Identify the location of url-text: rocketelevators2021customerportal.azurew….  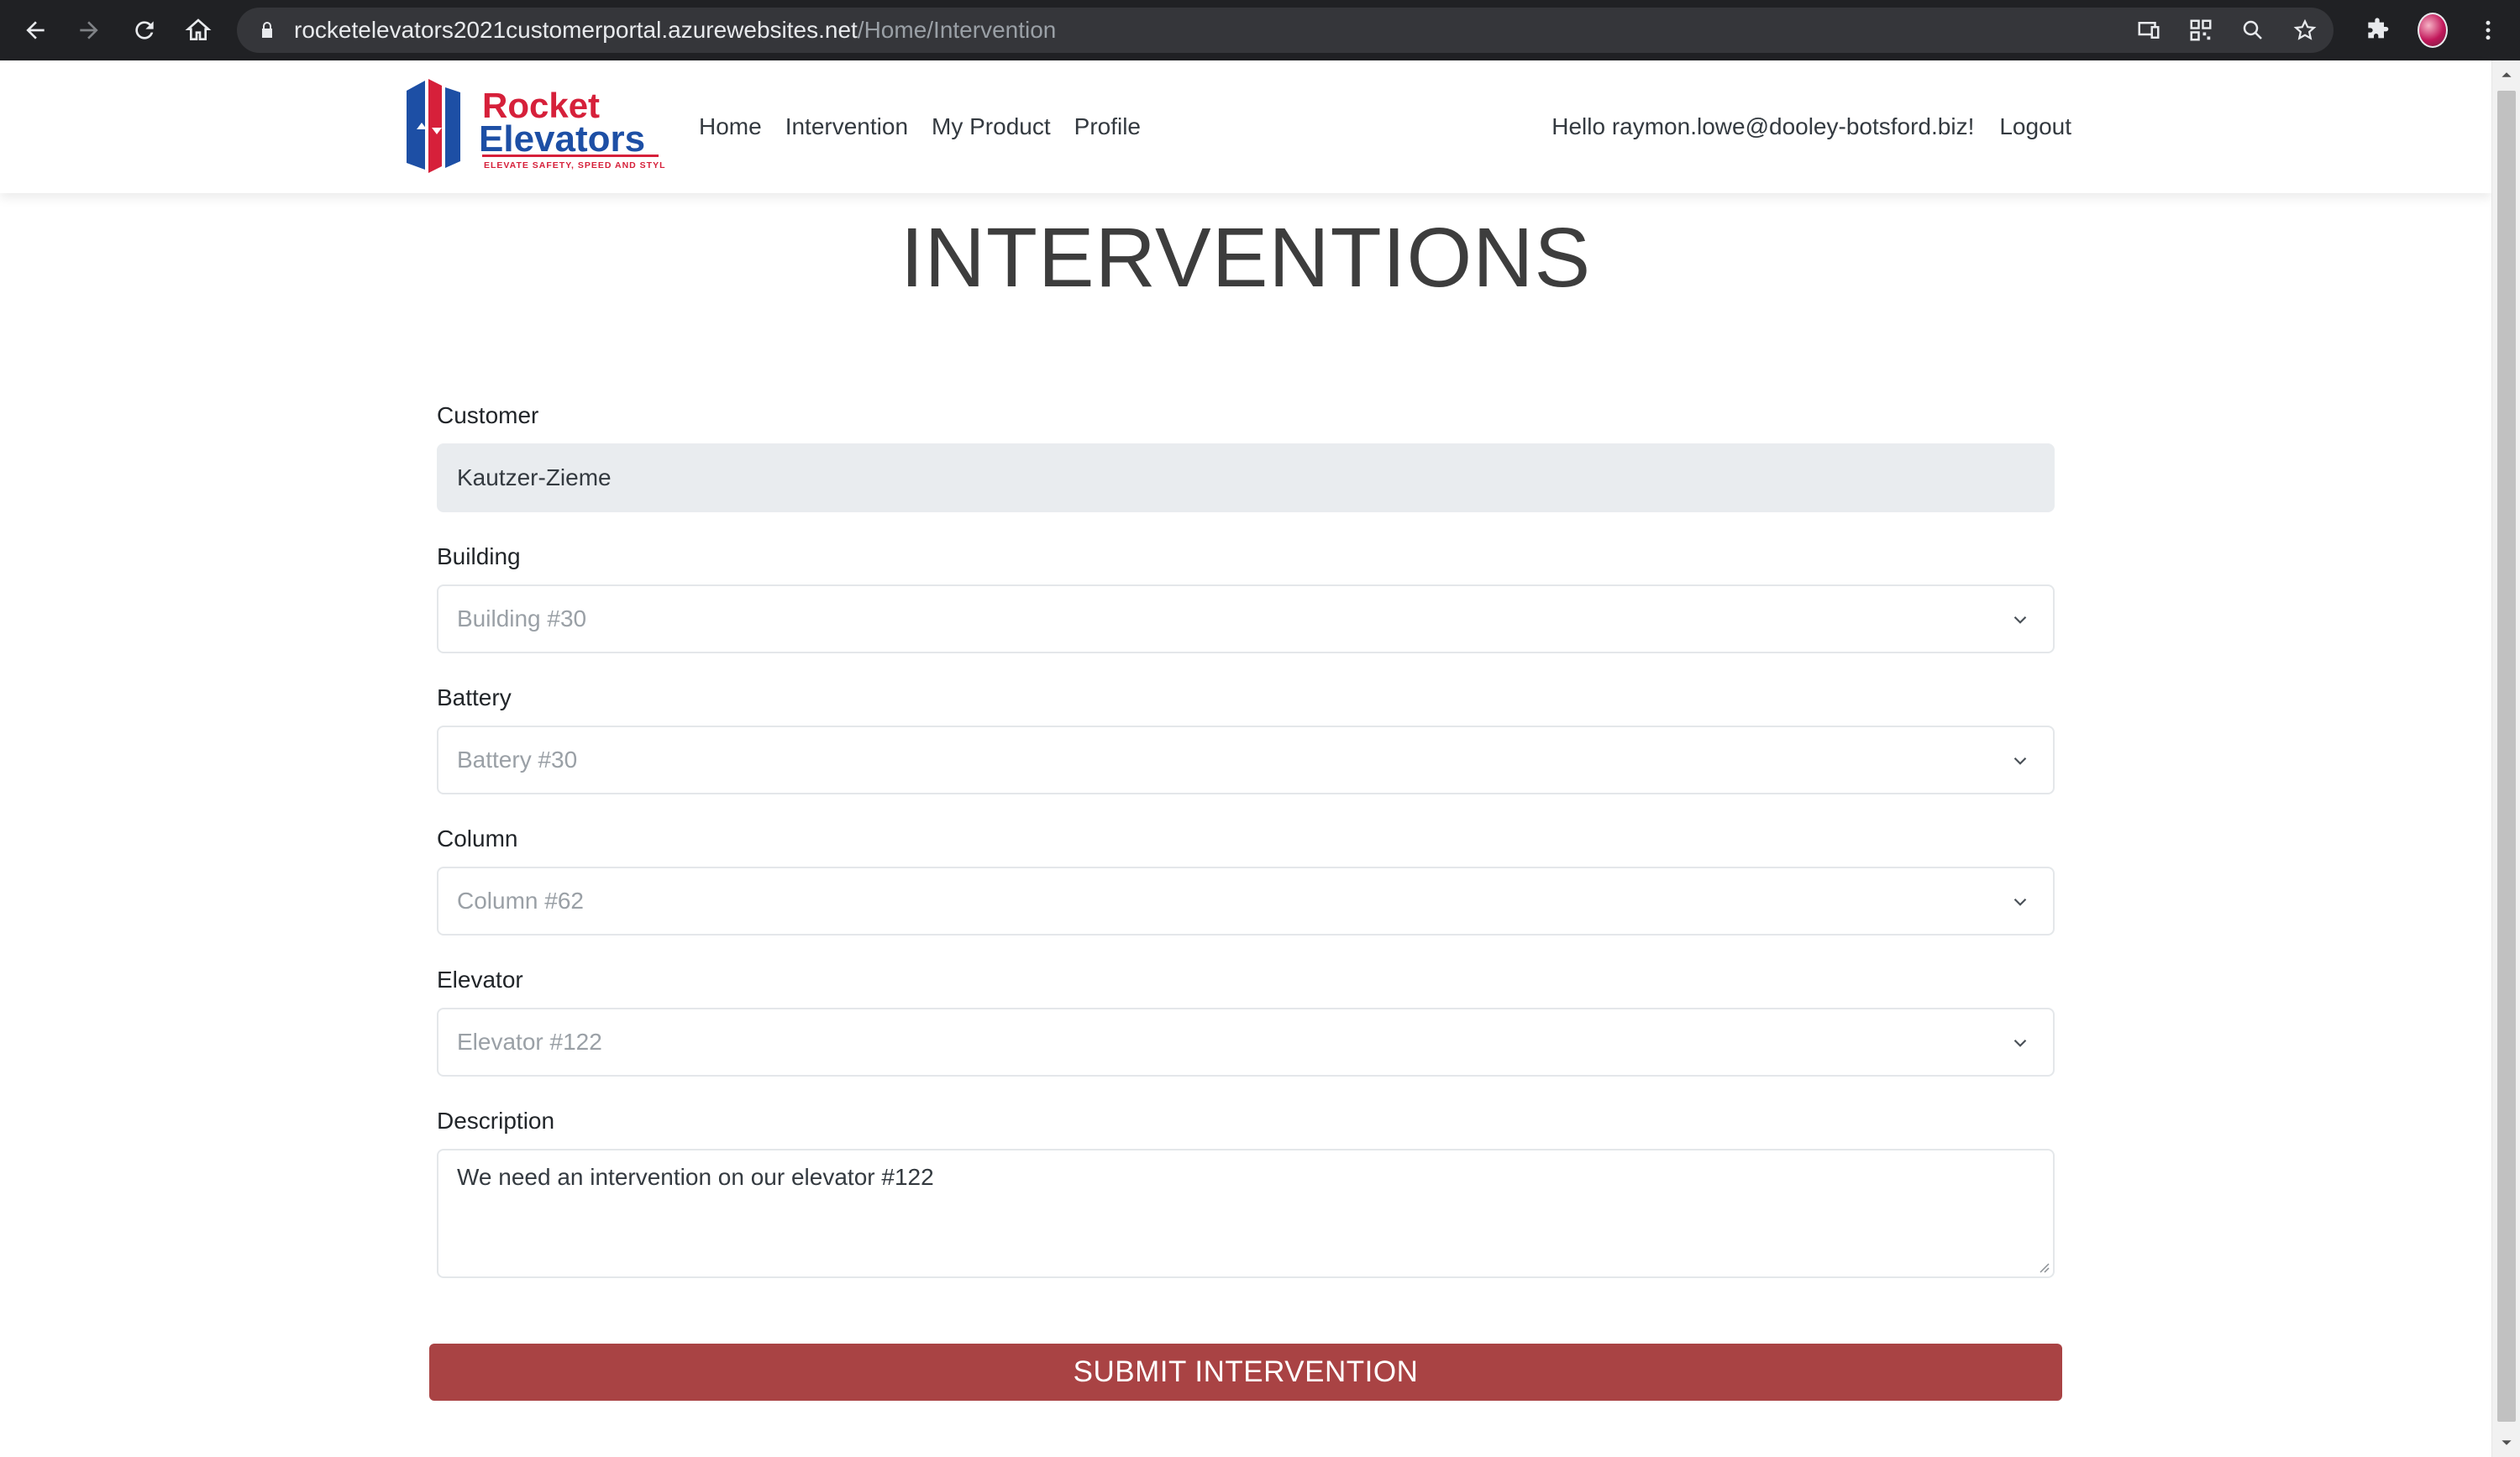
(675, 30).